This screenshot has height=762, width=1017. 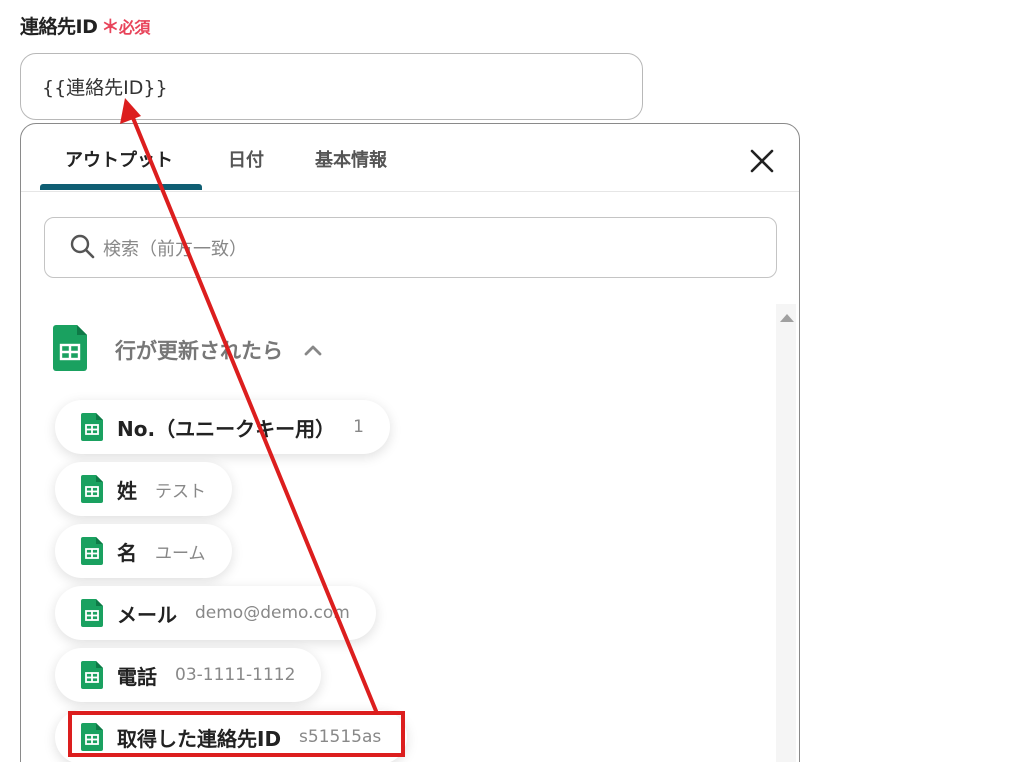 What do you see at coordinates (127, 552) in the screenshot?
I see `output-item-label: 名` at bounding box center [127, 552].